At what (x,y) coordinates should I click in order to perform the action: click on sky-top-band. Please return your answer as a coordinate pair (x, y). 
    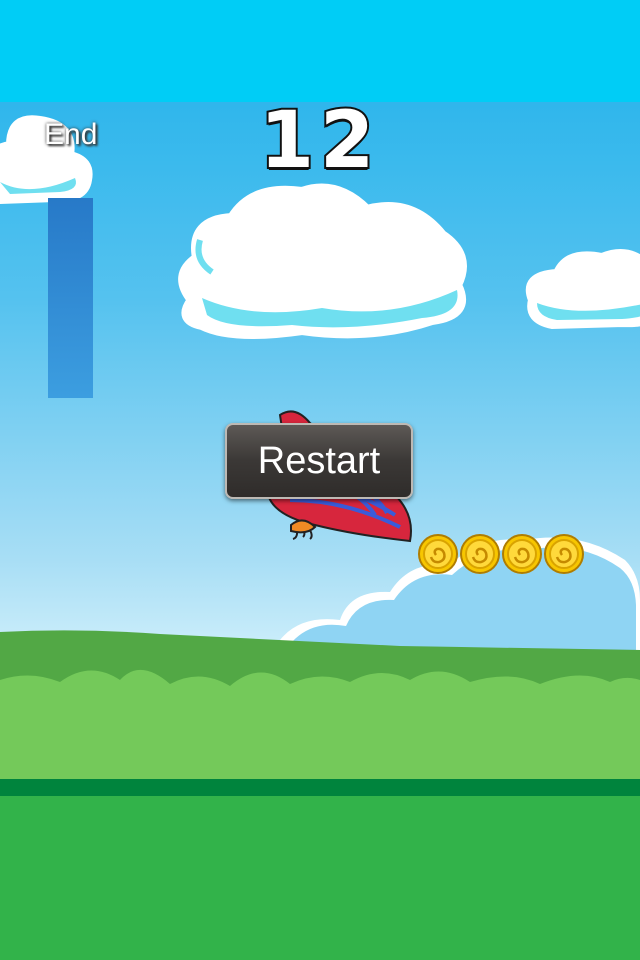
    Looking at the image, I should click on (320, 51).